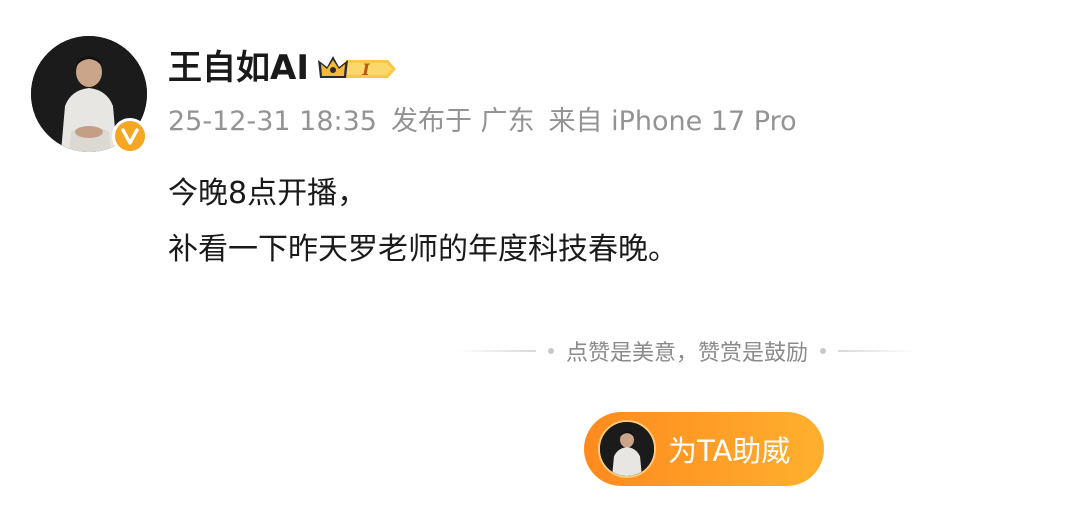 This screenshot has width=1080, height=526. Describe the element at coordinates (130, 136) in the screenshot. I see `verified-badge-icon` at that location.